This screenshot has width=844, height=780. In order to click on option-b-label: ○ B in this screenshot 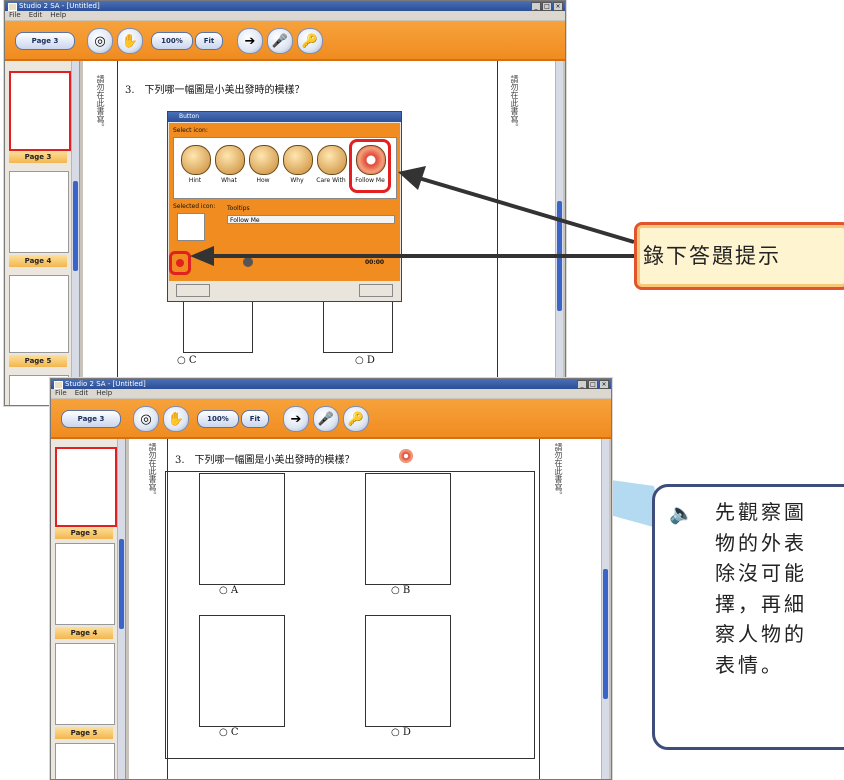, I will do `click(400, 590)`.